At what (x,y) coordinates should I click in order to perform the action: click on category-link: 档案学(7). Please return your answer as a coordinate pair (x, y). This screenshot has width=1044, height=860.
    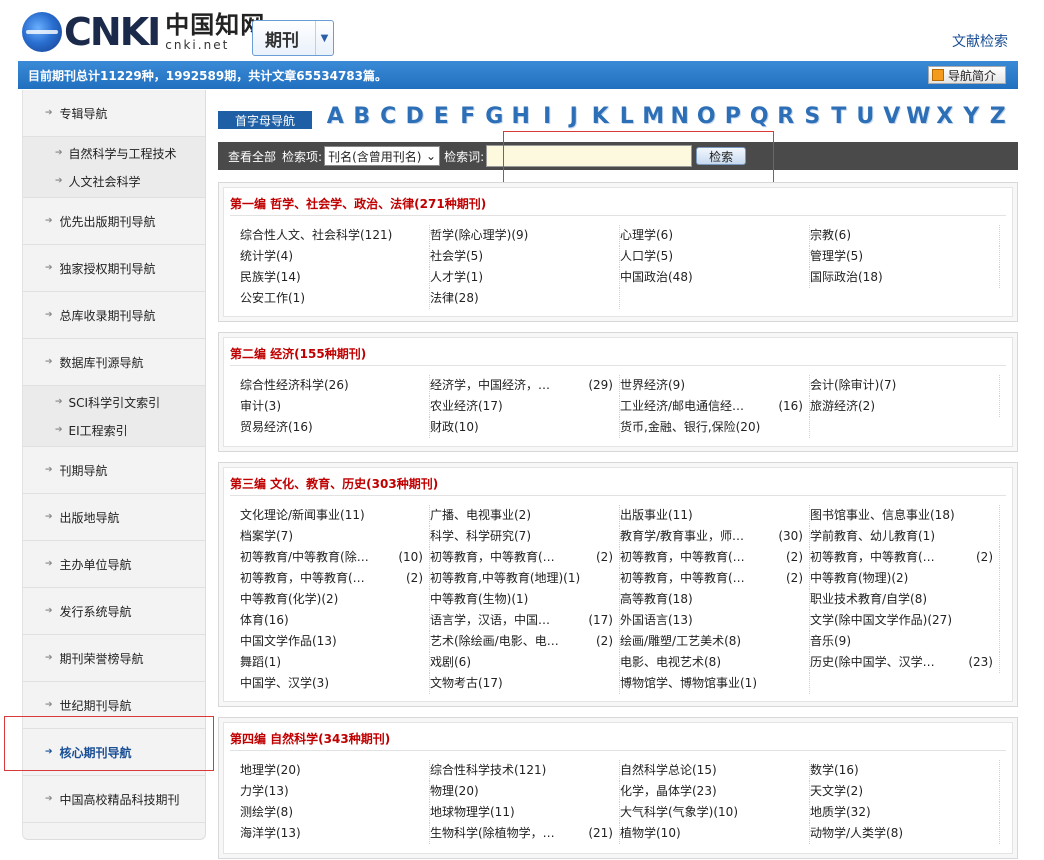
    Looking at the image, I should click on (335, 536).